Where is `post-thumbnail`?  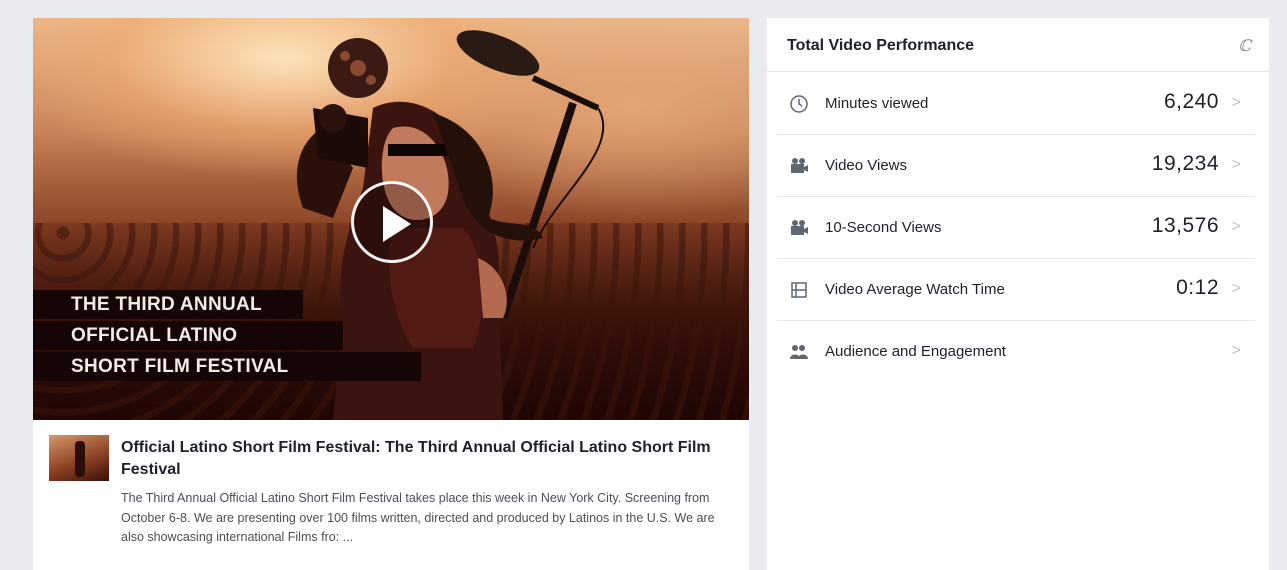
post-thumbnail is located at coordinates (79, 458).